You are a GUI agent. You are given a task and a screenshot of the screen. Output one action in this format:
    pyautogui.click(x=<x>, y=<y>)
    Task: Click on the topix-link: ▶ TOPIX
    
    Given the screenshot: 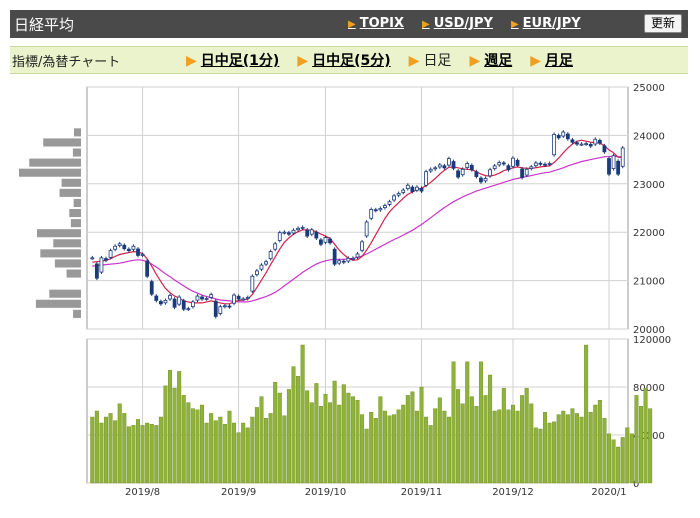 What is the action you would take?
    pyautogui.click(x=376, y=23)
    